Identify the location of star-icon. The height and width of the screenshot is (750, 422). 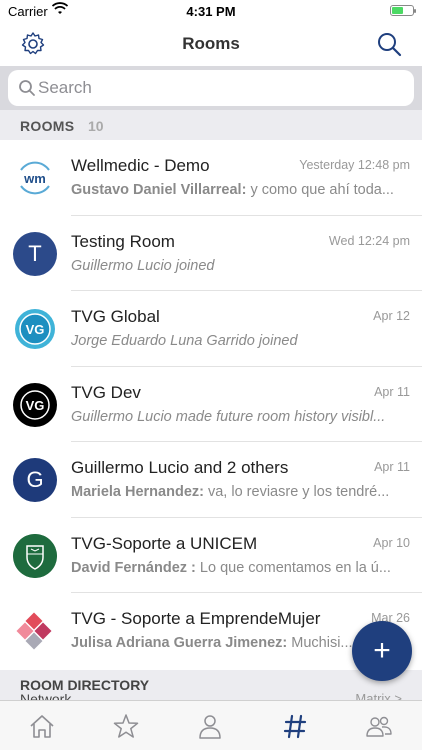
(126, 726).